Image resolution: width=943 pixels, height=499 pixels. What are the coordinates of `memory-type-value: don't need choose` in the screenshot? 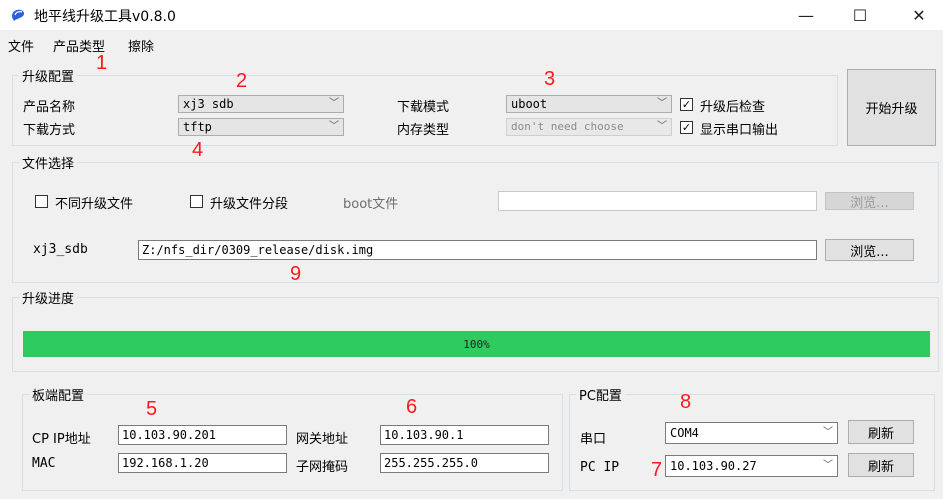 It's located at (567, 126).